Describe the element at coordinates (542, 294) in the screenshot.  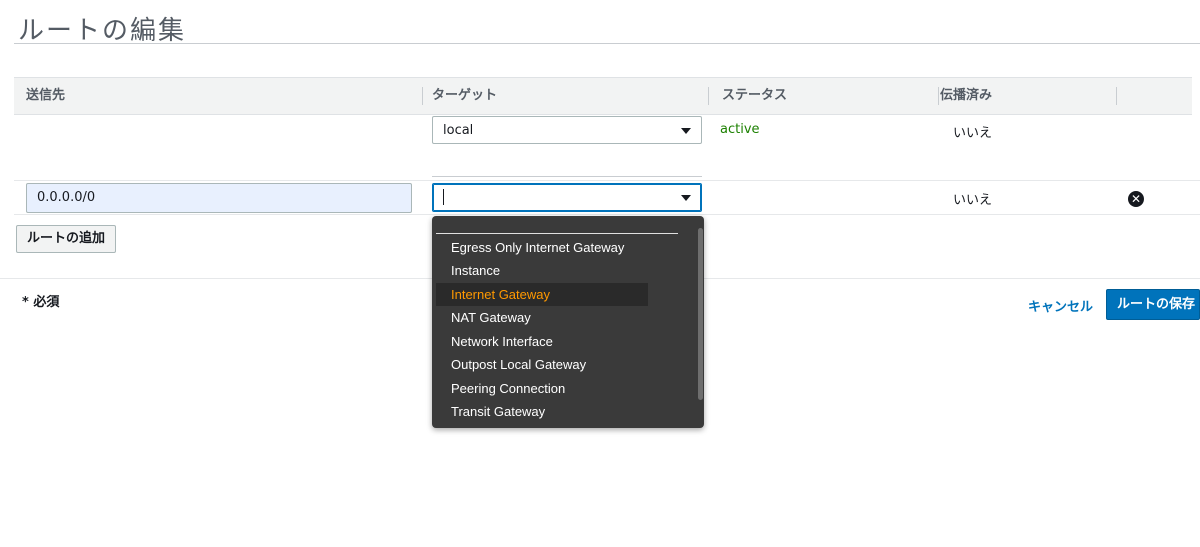
I see `dropdown-option-highlighted: Internet Gateway` at that location.